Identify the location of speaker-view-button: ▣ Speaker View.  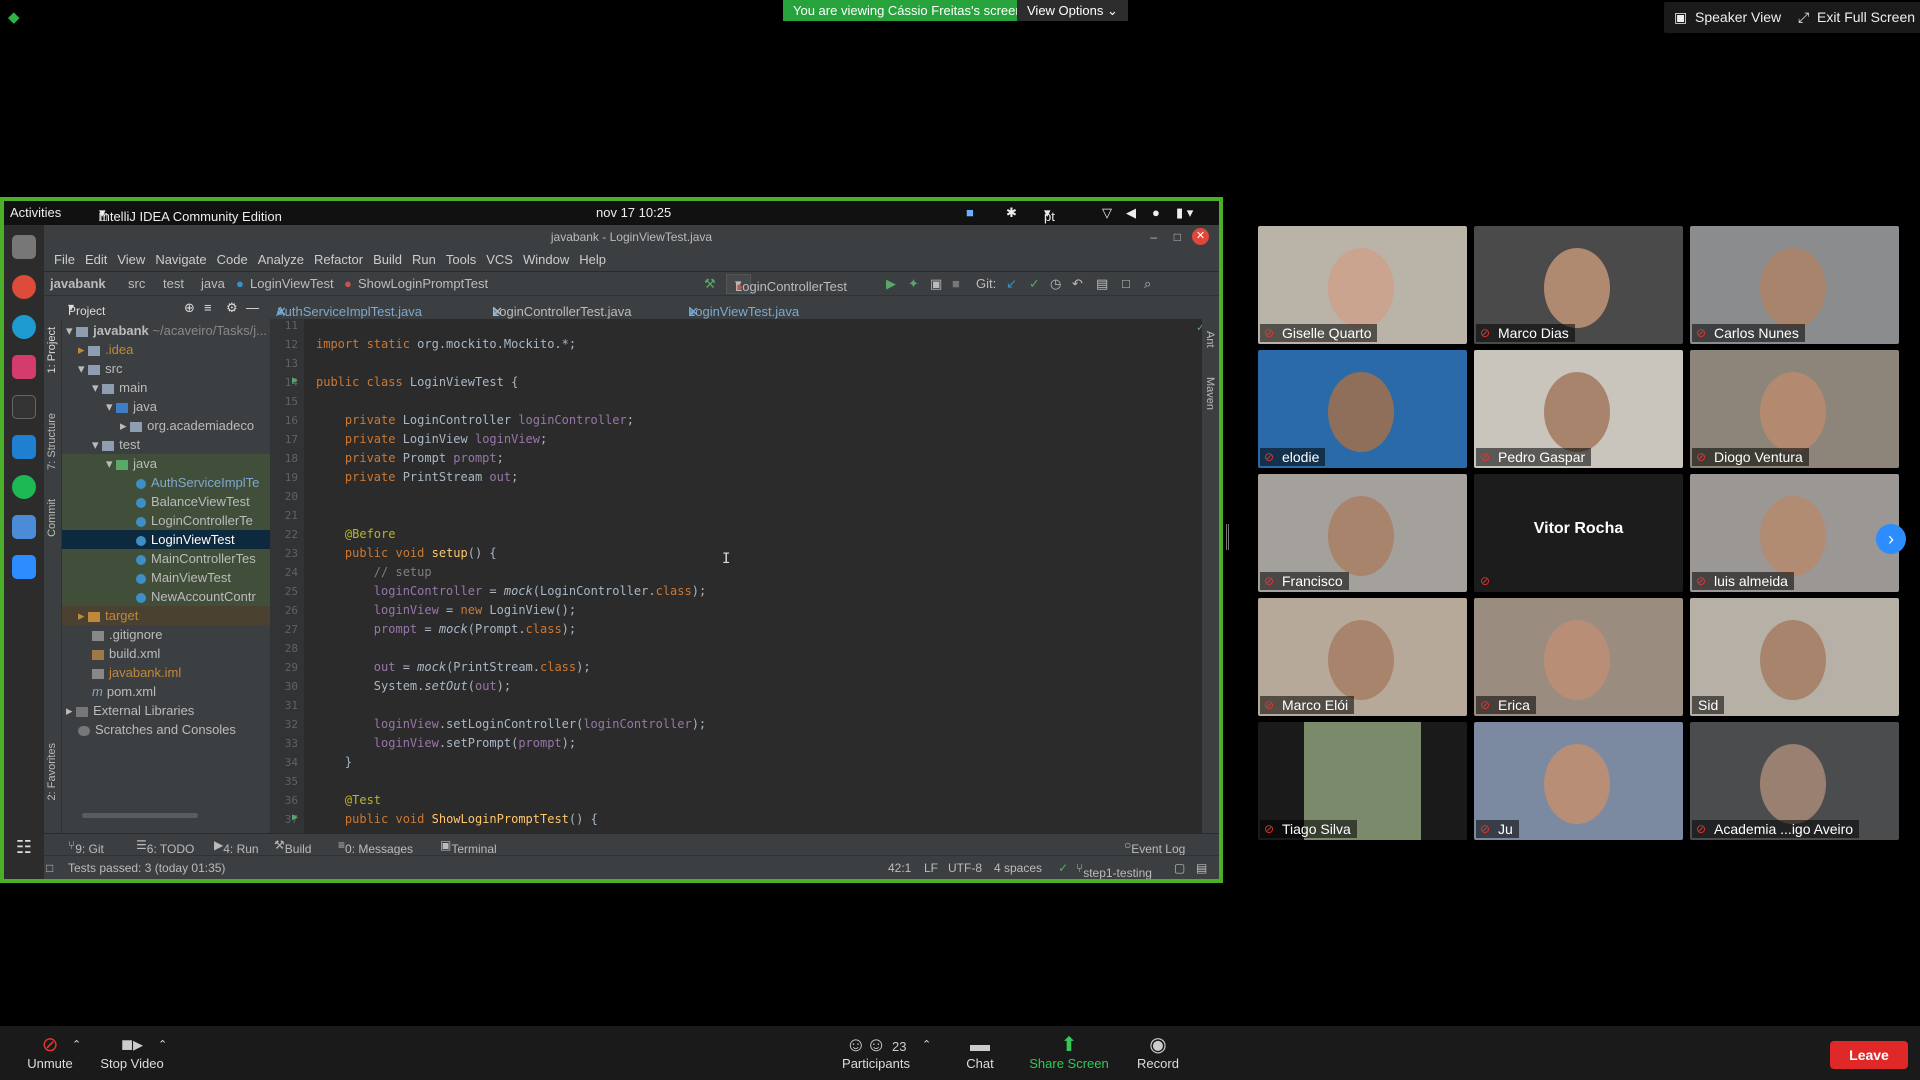
(1728, 17).